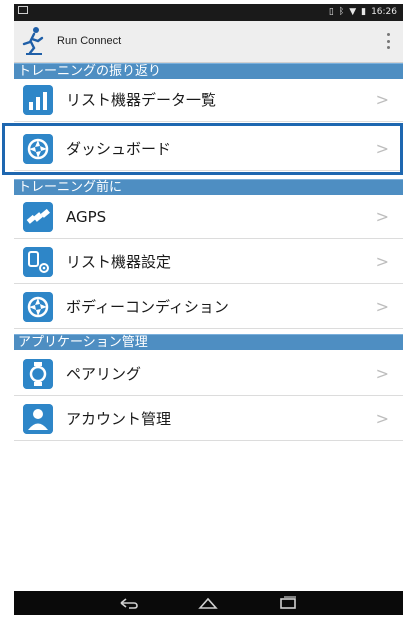 This screenshot has width=404, height=619. Describe the element at coordinates (147, 307) in the screenshot. I see `menu-item-label: ボディーコンディション` at that location.